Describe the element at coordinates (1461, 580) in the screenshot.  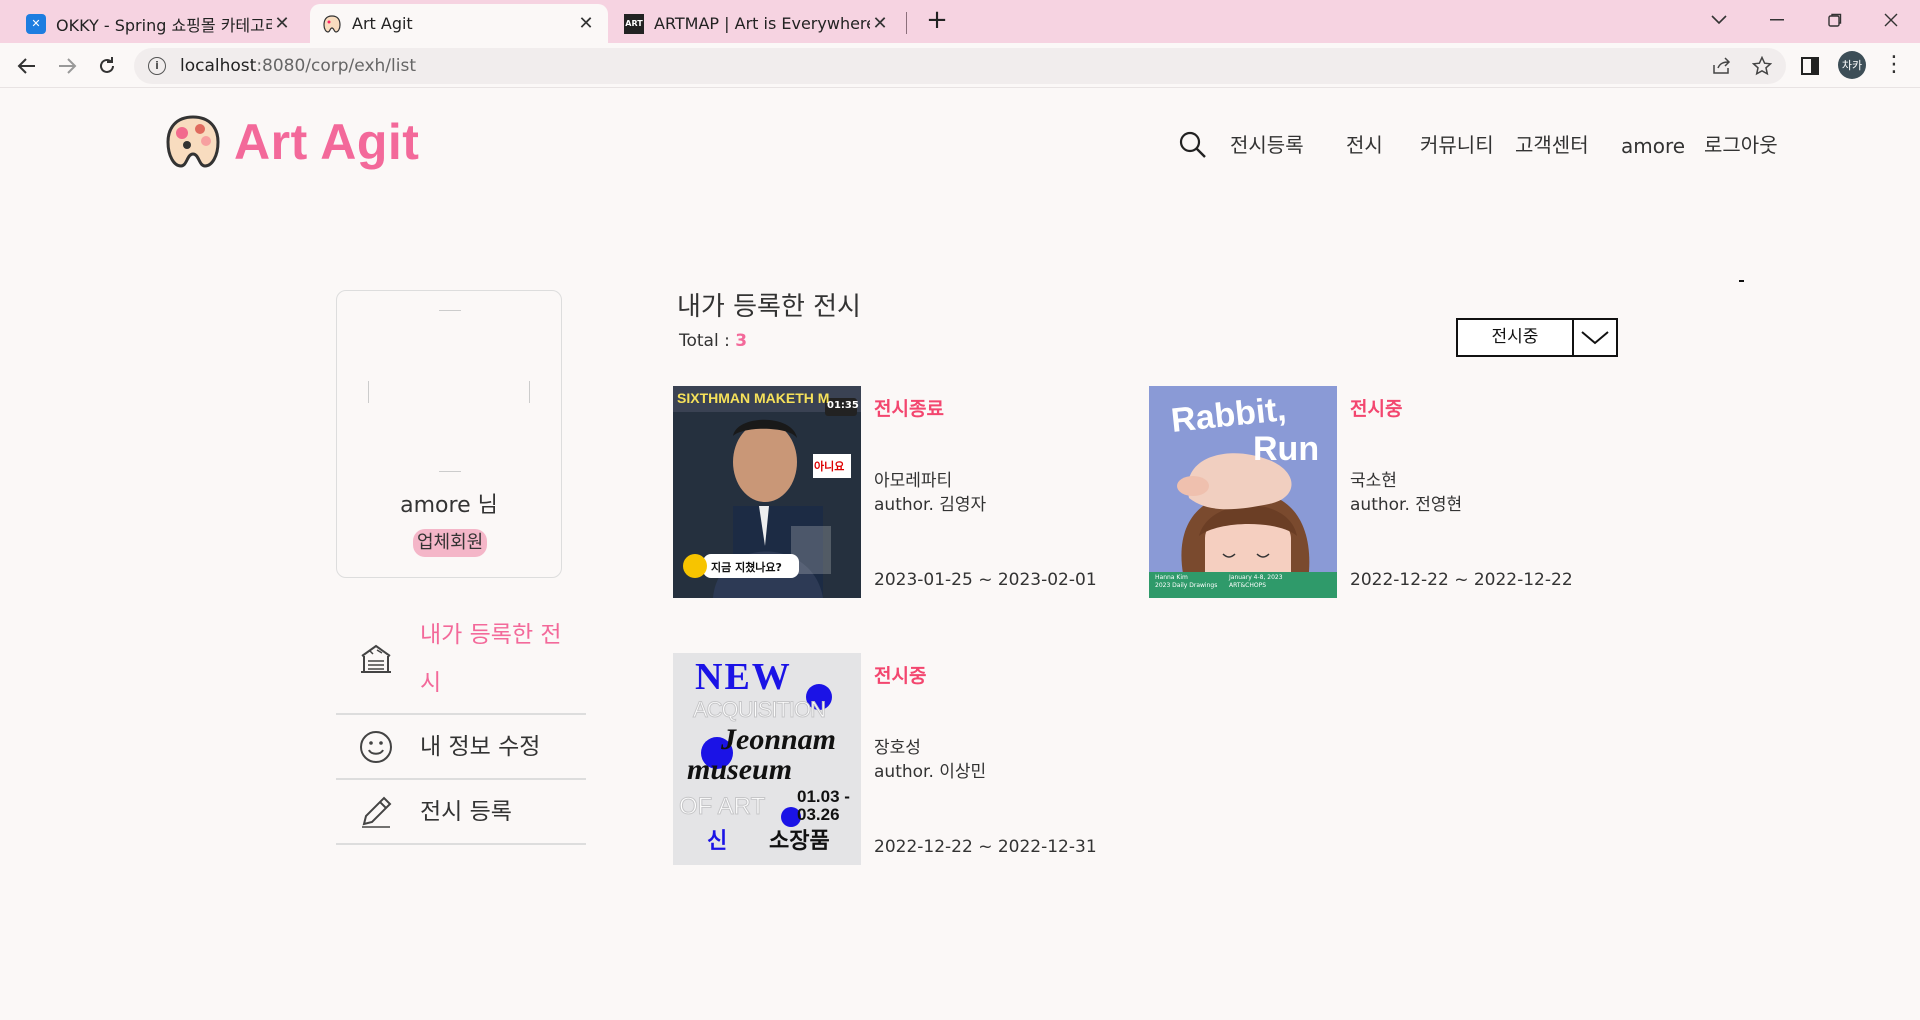
I see `exhibition-dates: 2022-12-22 ~ 2022-12-22` at that location.